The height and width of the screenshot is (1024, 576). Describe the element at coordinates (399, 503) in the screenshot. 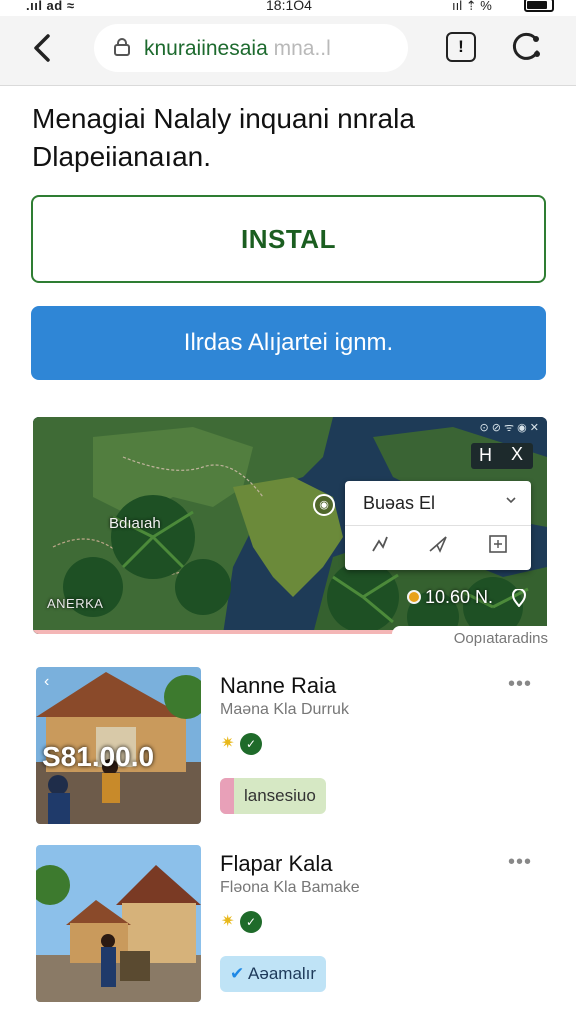

I see `popup-title: Buəas El` at that location.